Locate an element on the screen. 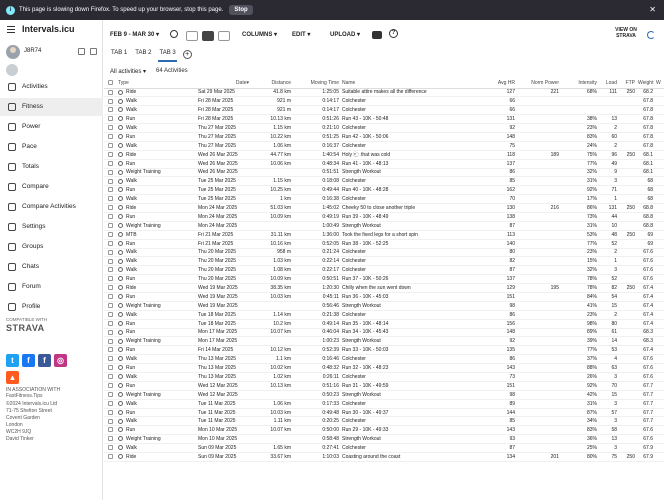 Image resolution: width=664 pixels, height=500 pixels. view-list-button is located at coordinates (208, 36).